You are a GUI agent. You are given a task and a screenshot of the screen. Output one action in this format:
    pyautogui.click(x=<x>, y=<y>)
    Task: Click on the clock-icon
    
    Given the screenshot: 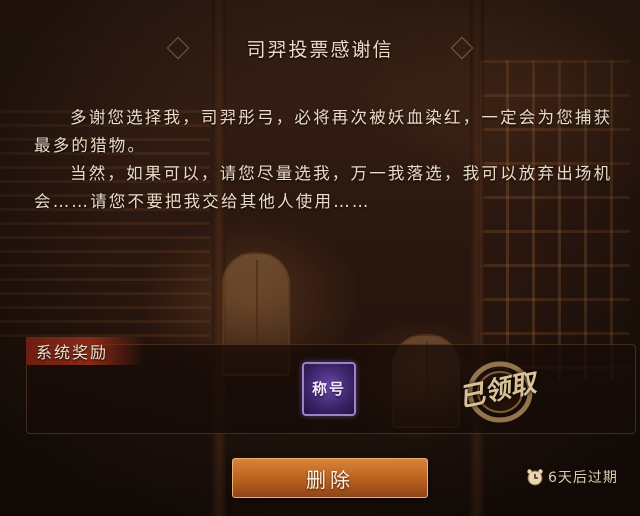 What is the action you would take?
    pyautogui.click(x=535, y=477)
    